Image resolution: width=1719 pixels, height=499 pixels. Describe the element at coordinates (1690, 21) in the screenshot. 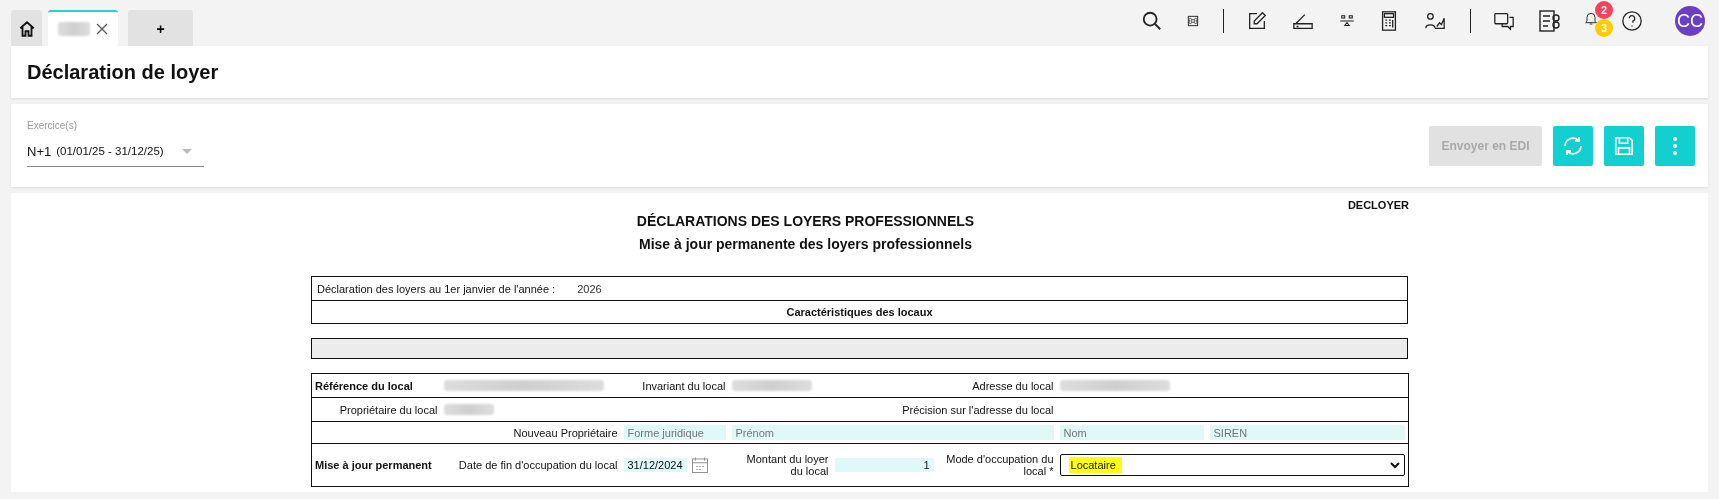

I see `user-avatar: CC` at that location.